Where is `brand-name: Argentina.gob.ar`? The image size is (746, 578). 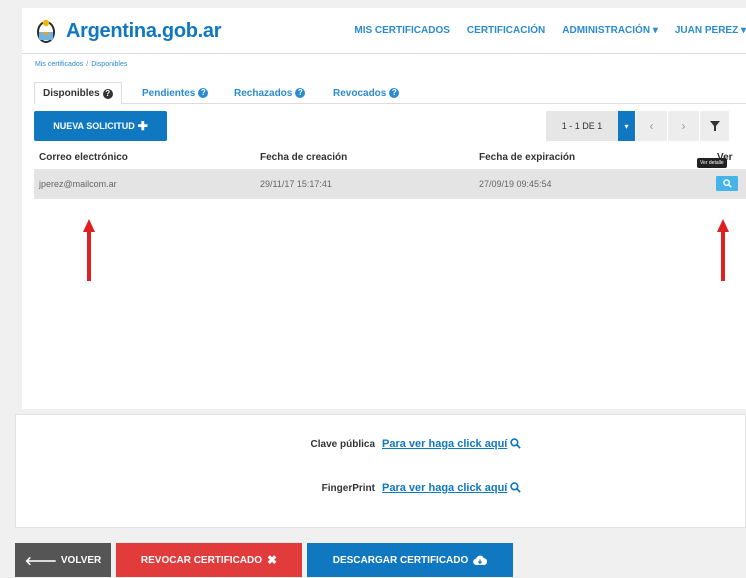
brand-name: Argentina.gob.ar is located at coordinates (144, 30).